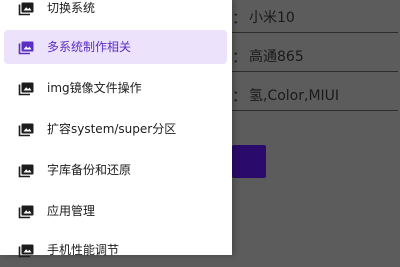 The height and width of the screenshot is (267, 400). I want to click on drawer-item-switch-system: 切换系统, so click(116, 12).